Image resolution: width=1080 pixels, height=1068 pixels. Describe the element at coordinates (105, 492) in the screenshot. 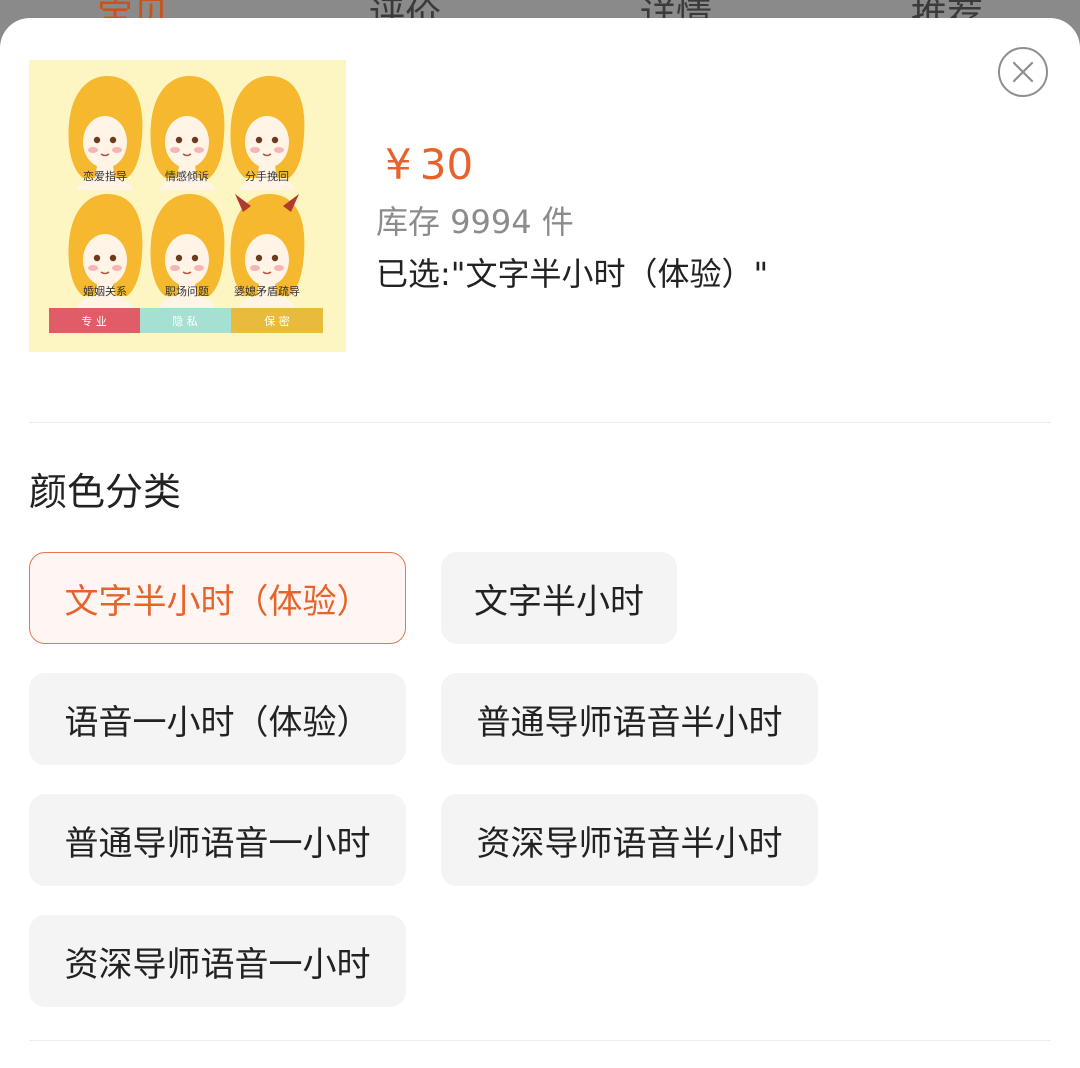

I see `spec-section-title: 颜色分类` at that location.